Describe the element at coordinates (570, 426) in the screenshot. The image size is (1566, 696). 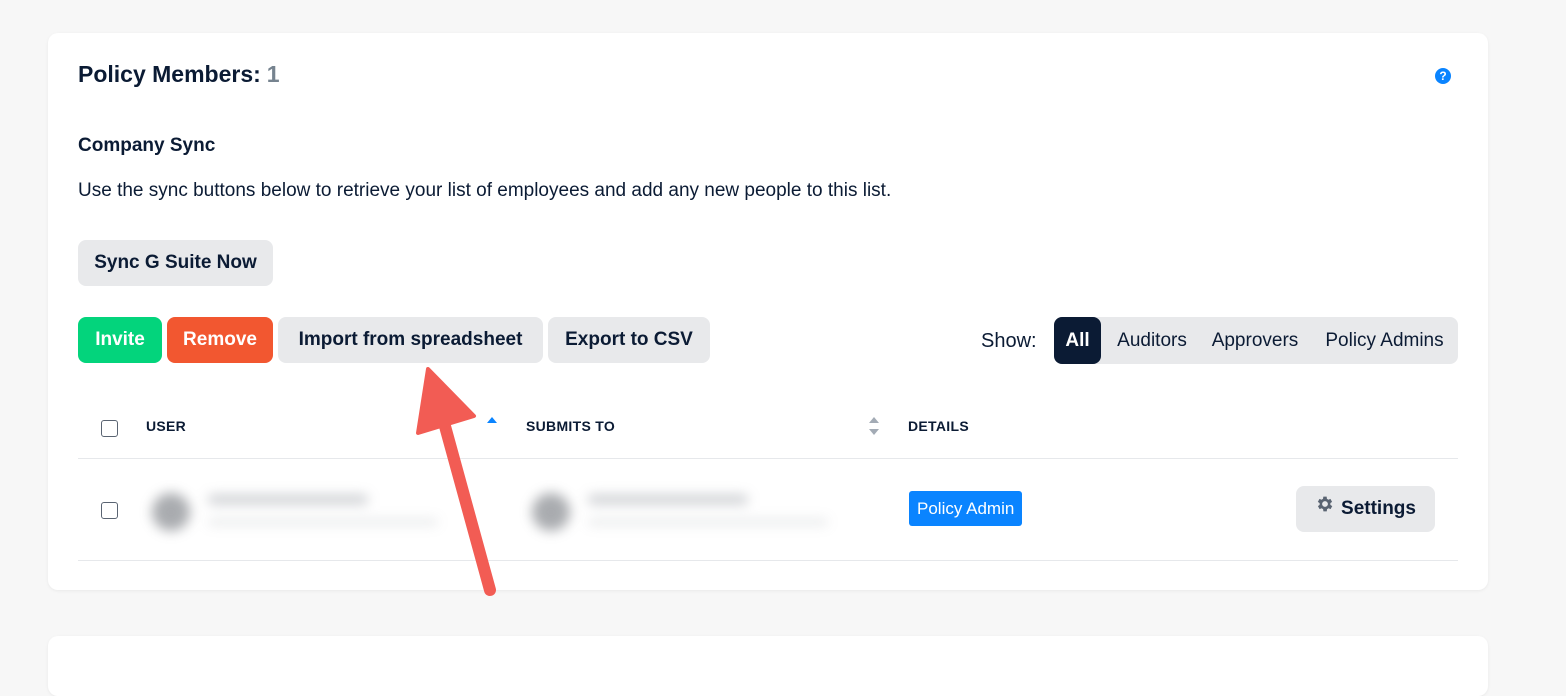
I see `column-header-submits-to: SUBMITS TO` at that location.